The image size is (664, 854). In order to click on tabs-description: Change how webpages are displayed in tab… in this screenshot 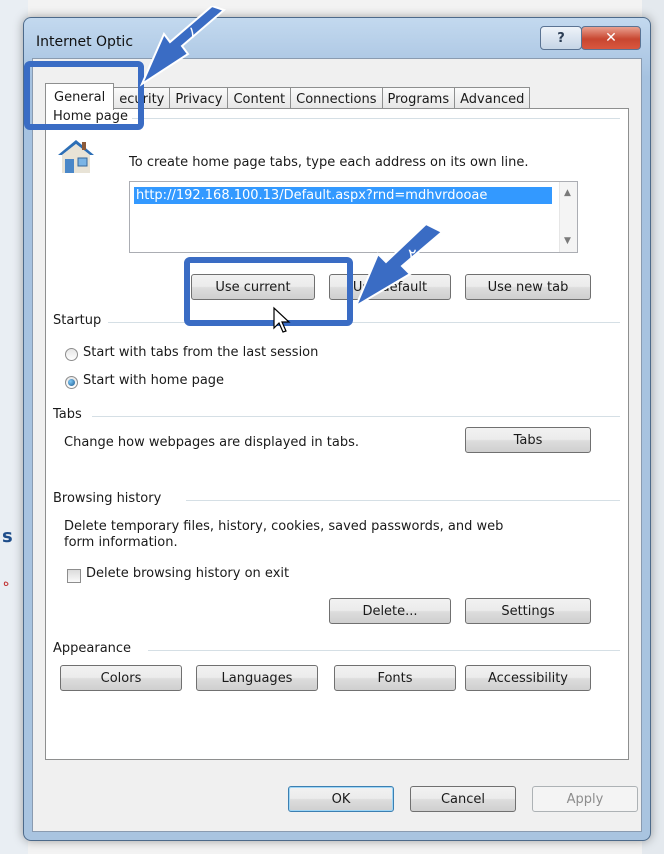, I will do `click(212, 442)`.